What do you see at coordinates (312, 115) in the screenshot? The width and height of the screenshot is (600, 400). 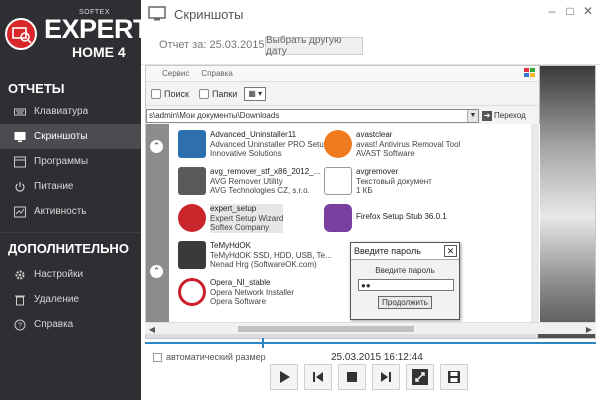 I see `address-field: s\admin\Мои документы\Downloads ▼` at bounding box center [312, 115].